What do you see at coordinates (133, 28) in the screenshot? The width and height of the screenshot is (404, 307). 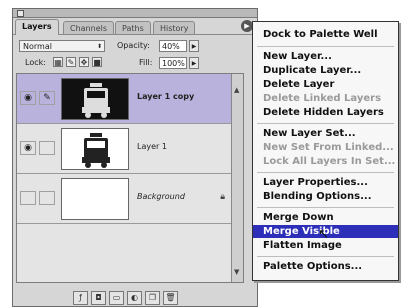 I see `tab-paths: Paths` at bounding box center [133, 28].